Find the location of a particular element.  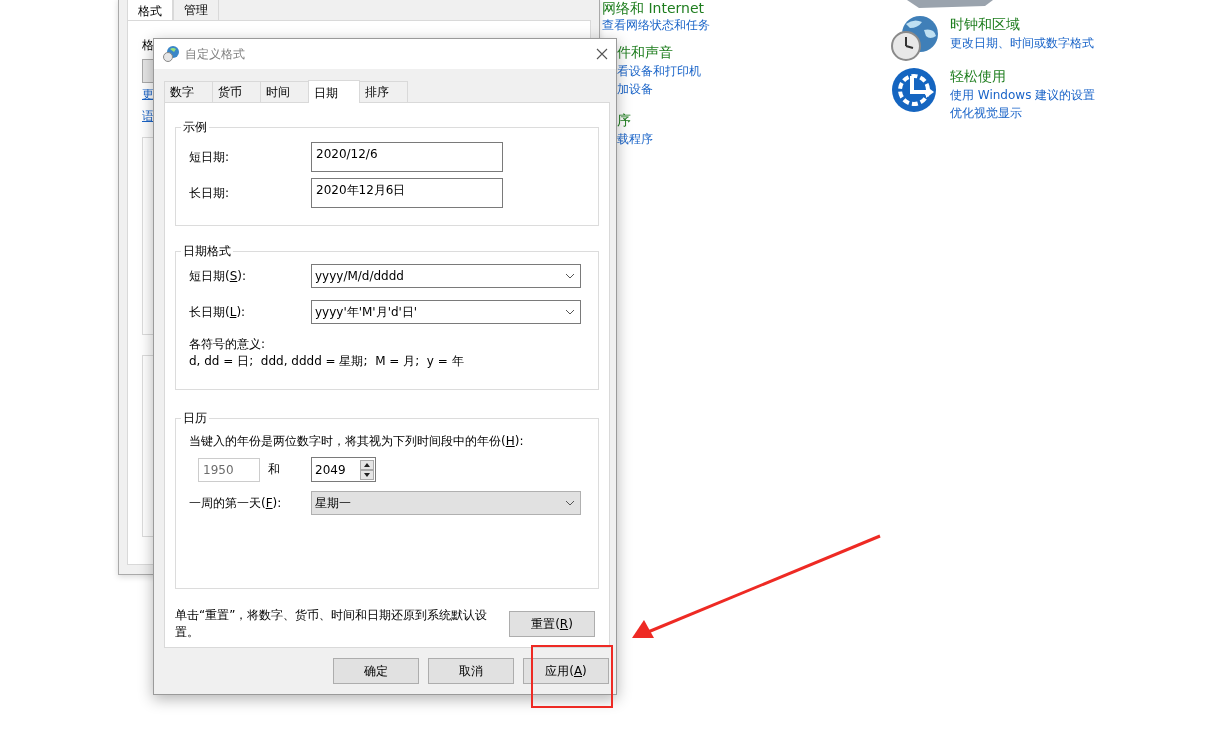

category-link: 加设备 is located at coordinates (659, 89).